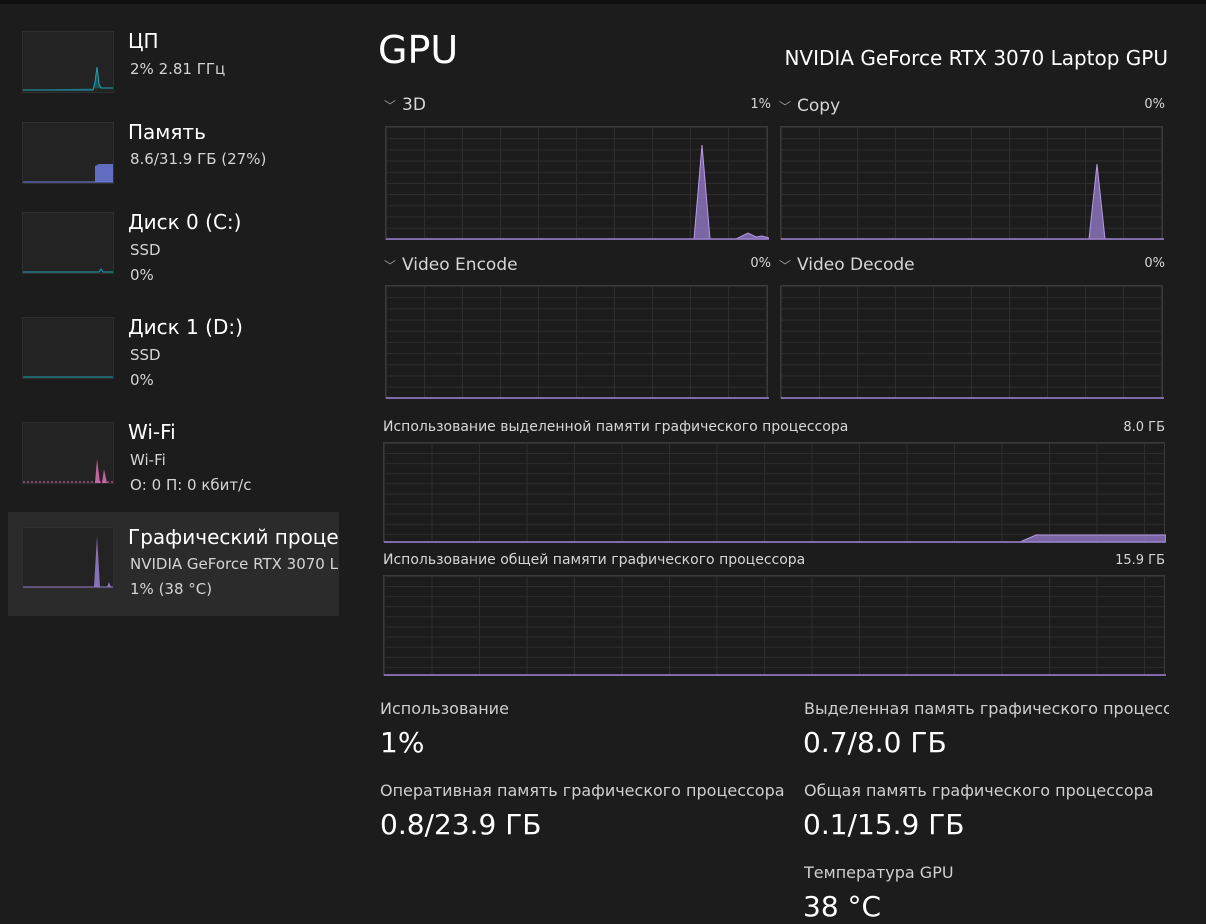  What do you see at coordinates (760, 104) in the screenshot?
I see `engine-value: 1%` at bounding box center [760, 104].